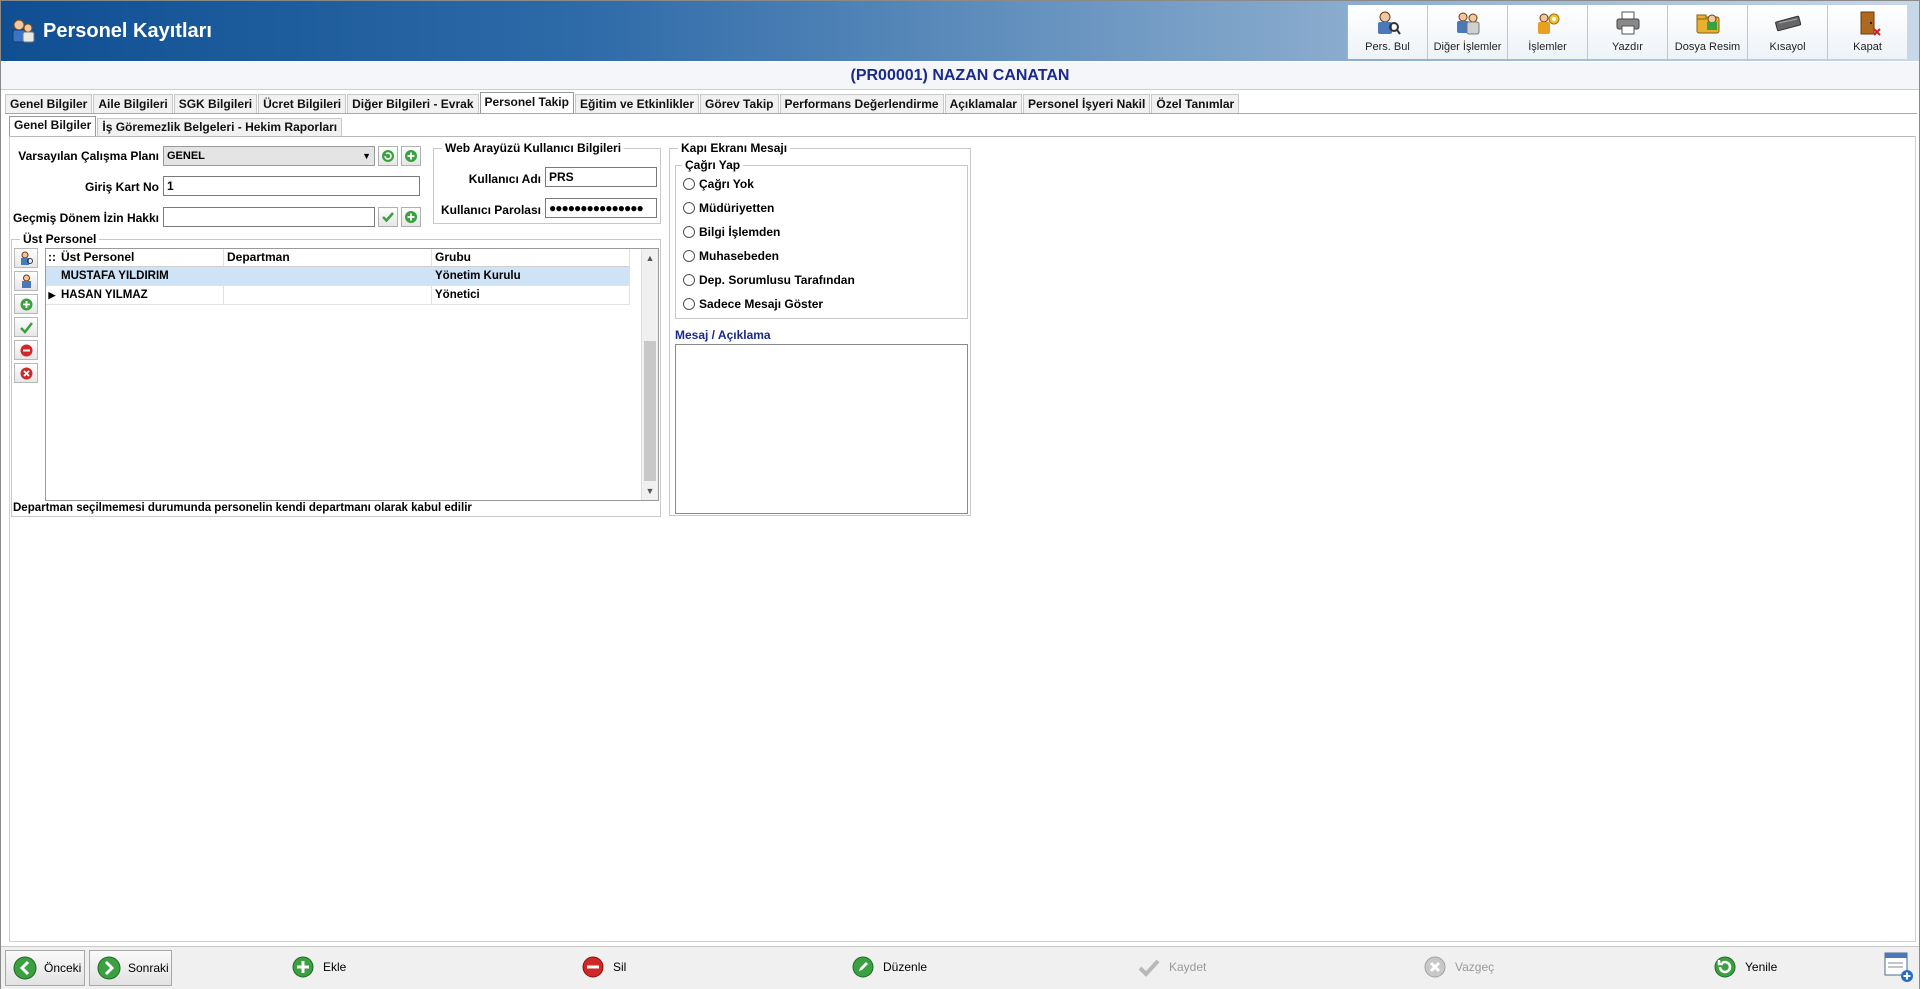 Image resolution: width=1920 pixels, height=989 pixels. Describe the element at coordinates (601, 177) in the screenshot. I see `username-input` at that location.